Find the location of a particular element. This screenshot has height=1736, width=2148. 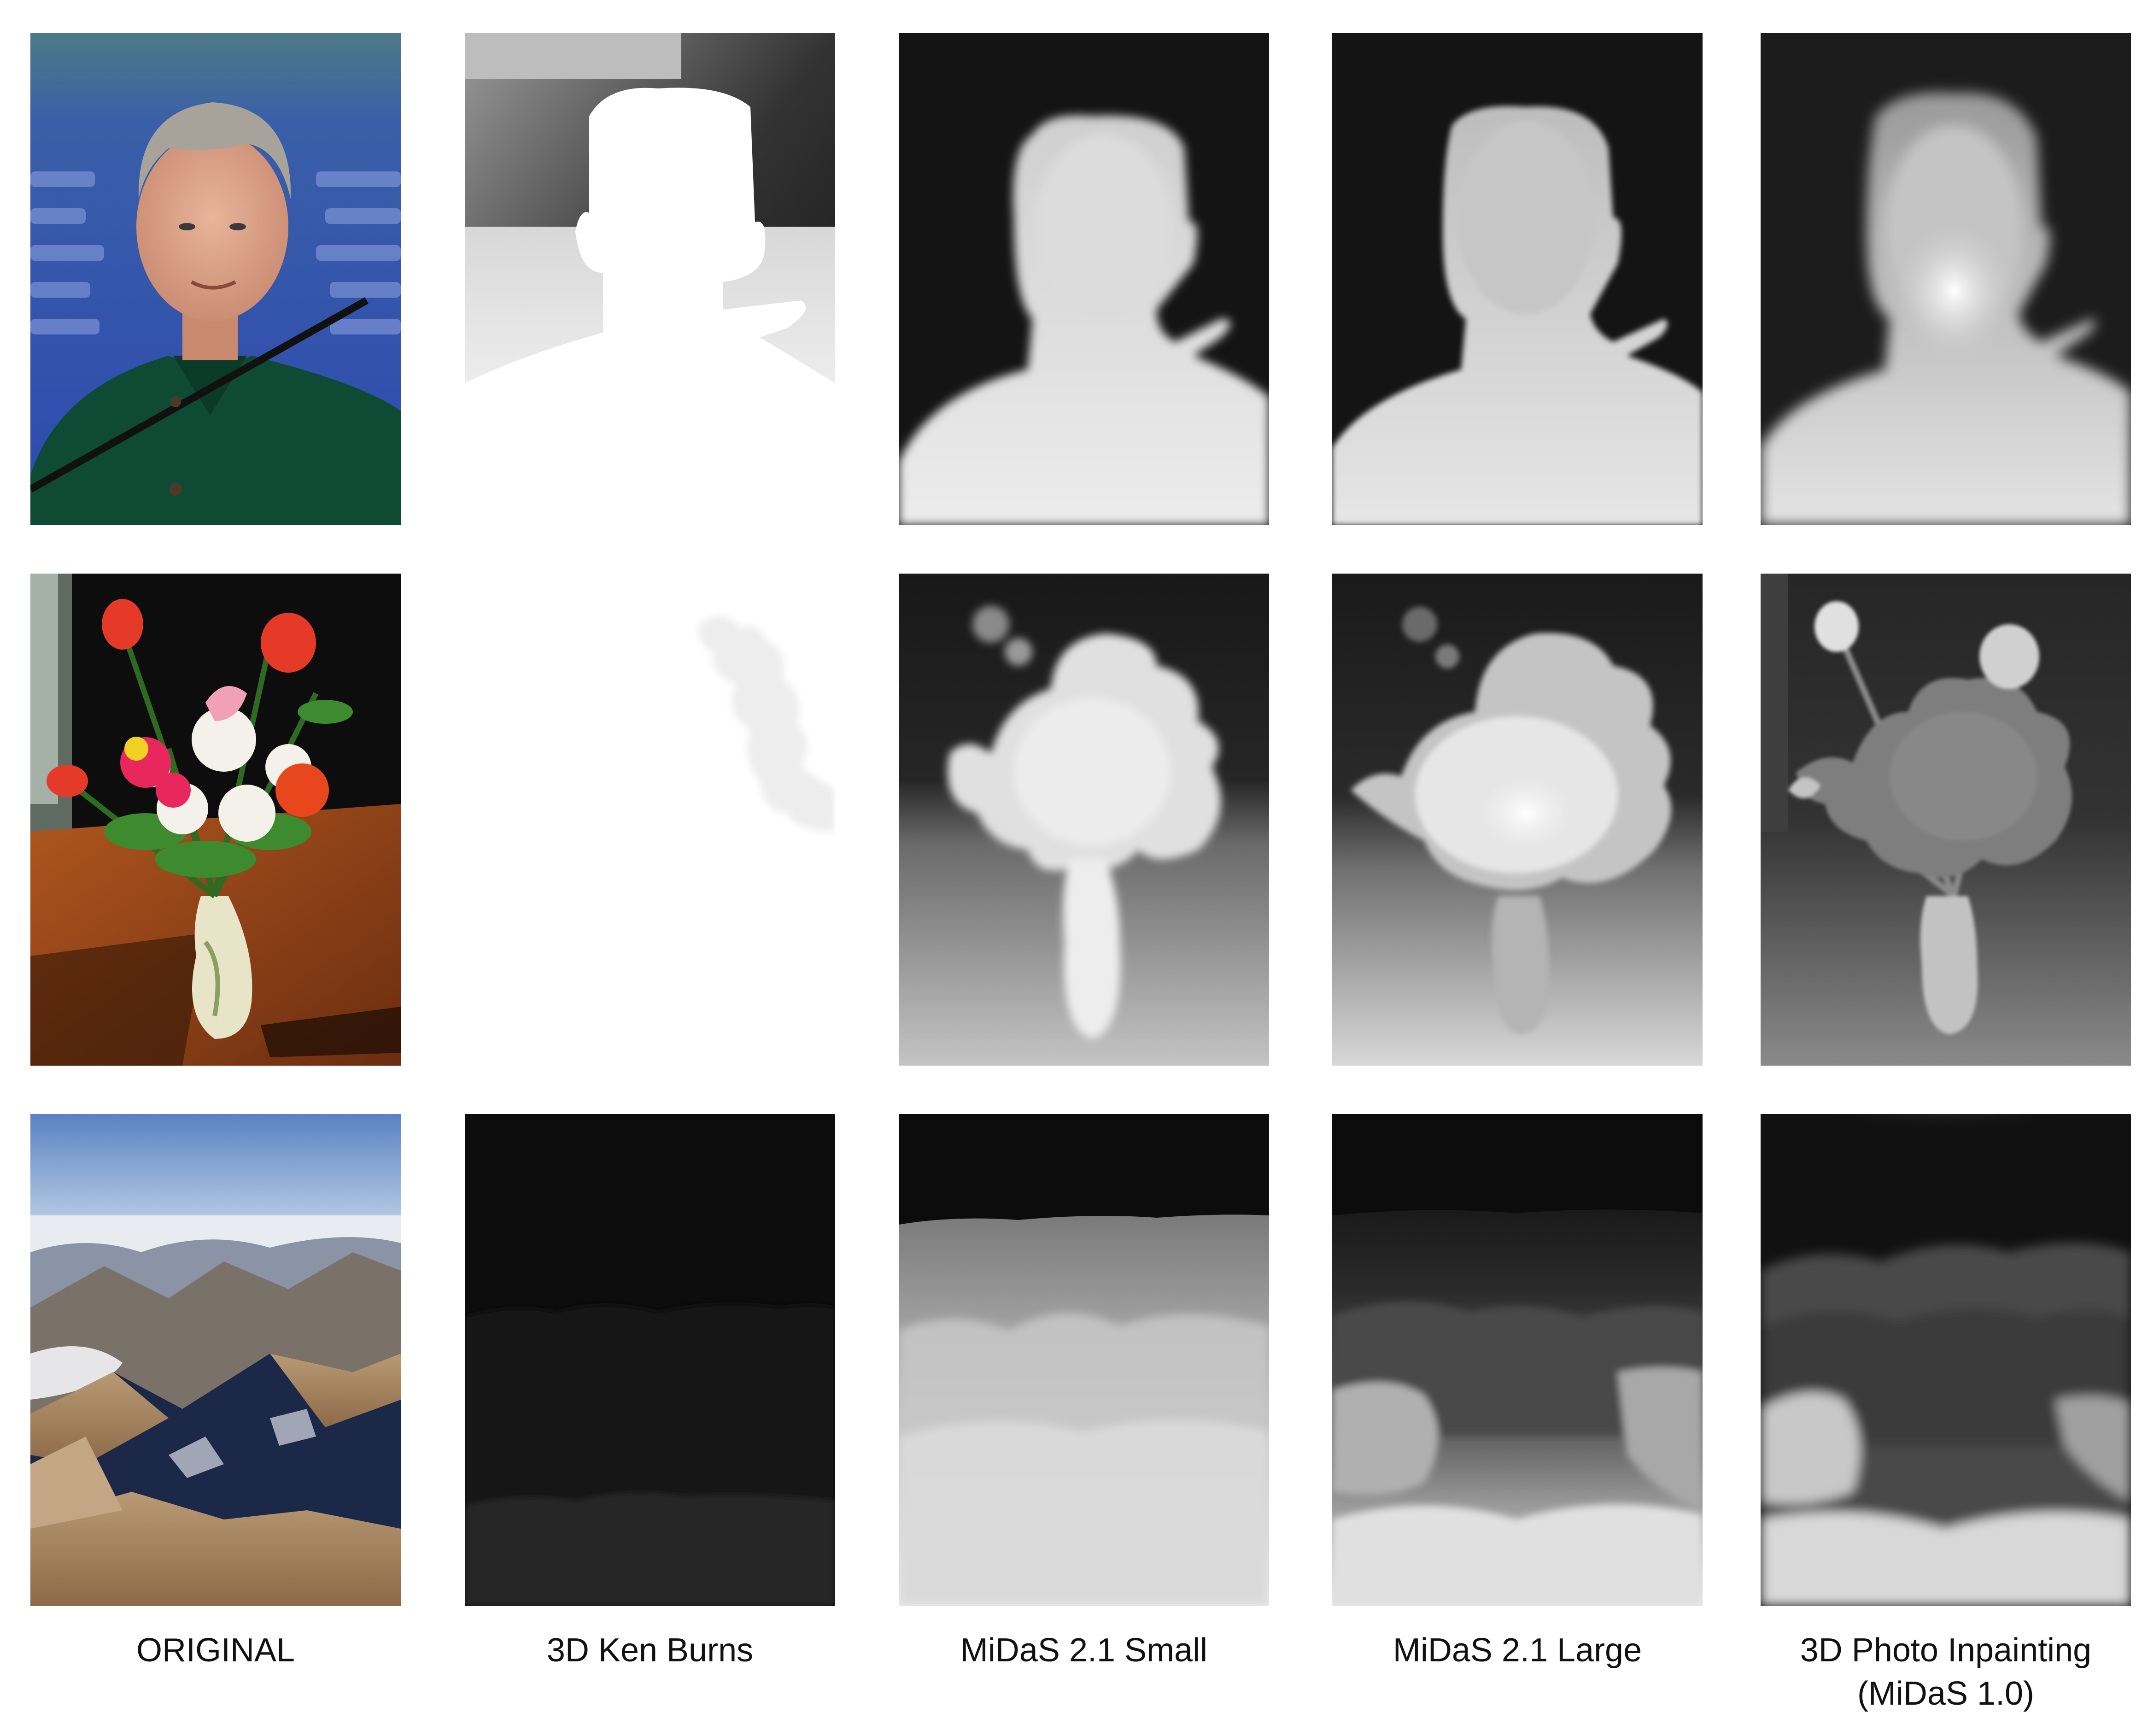

ken-burns-portrait-depth is located at coordinates (650, 279).